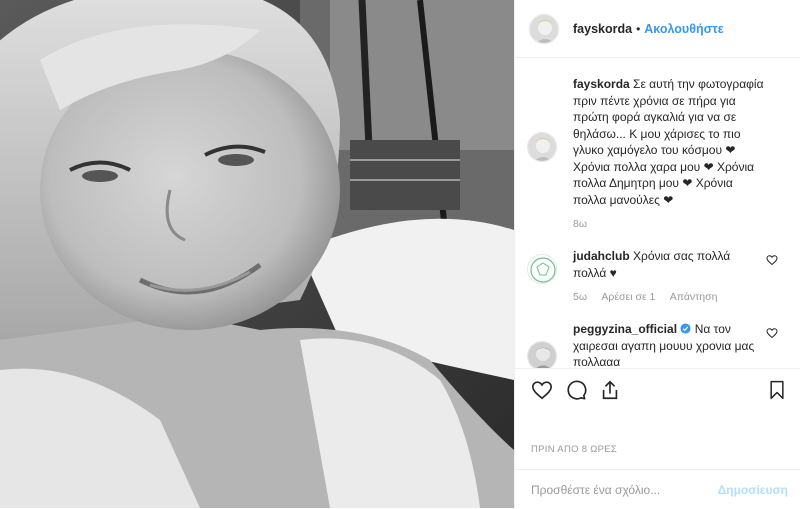 The height and width of the screenshot is (509, 800). What do you see at coordinates (601, 256) in the screenshot?
I see `comment-username: judahclub` at bounding box center [601, 256].